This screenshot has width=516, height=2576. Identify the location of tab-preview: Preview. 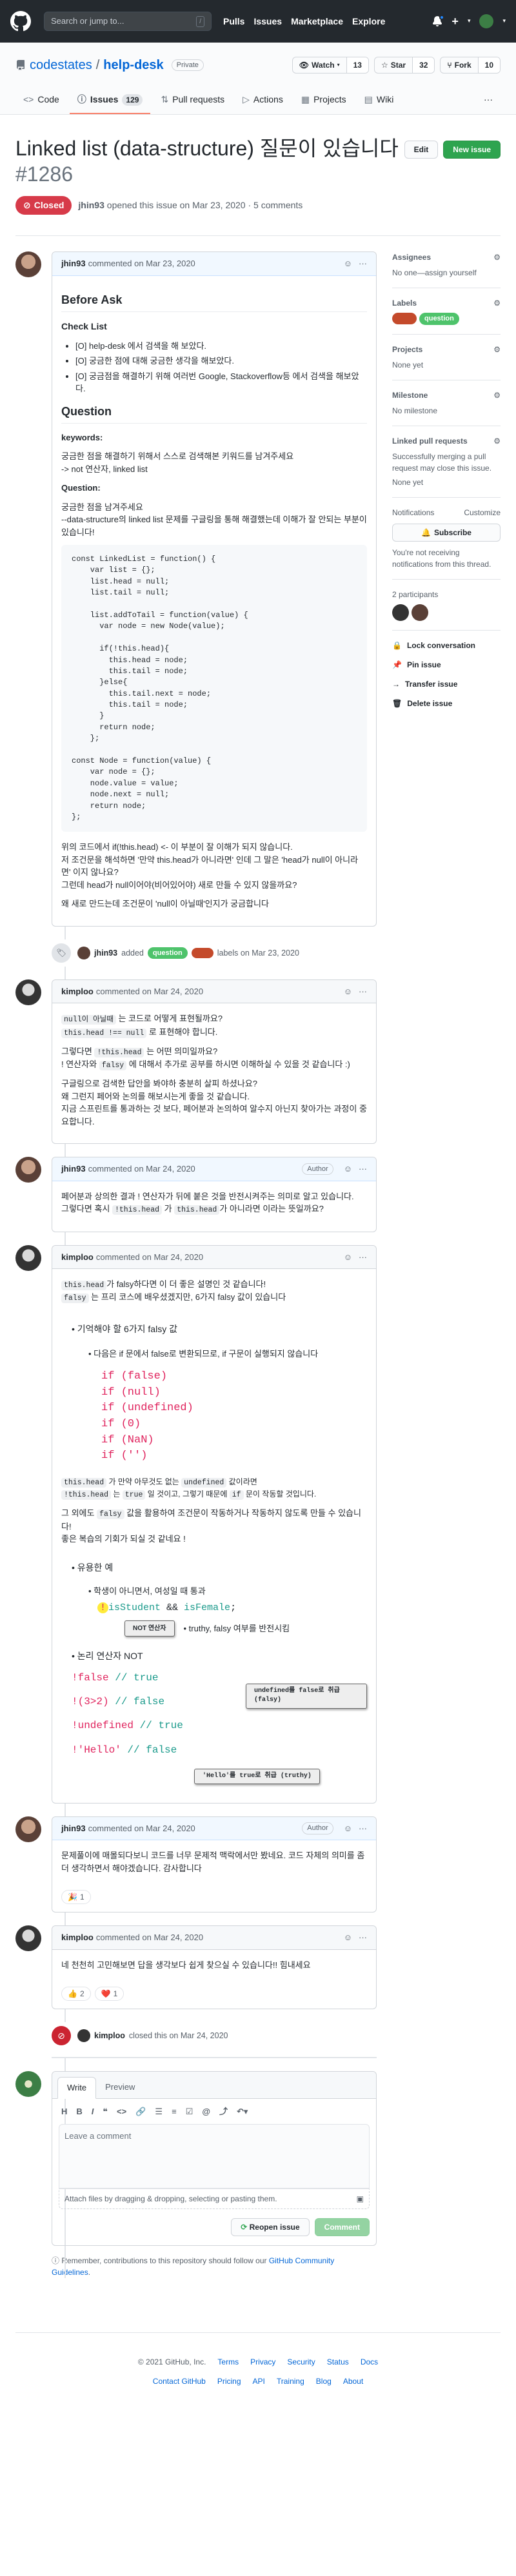
(120, 2087).